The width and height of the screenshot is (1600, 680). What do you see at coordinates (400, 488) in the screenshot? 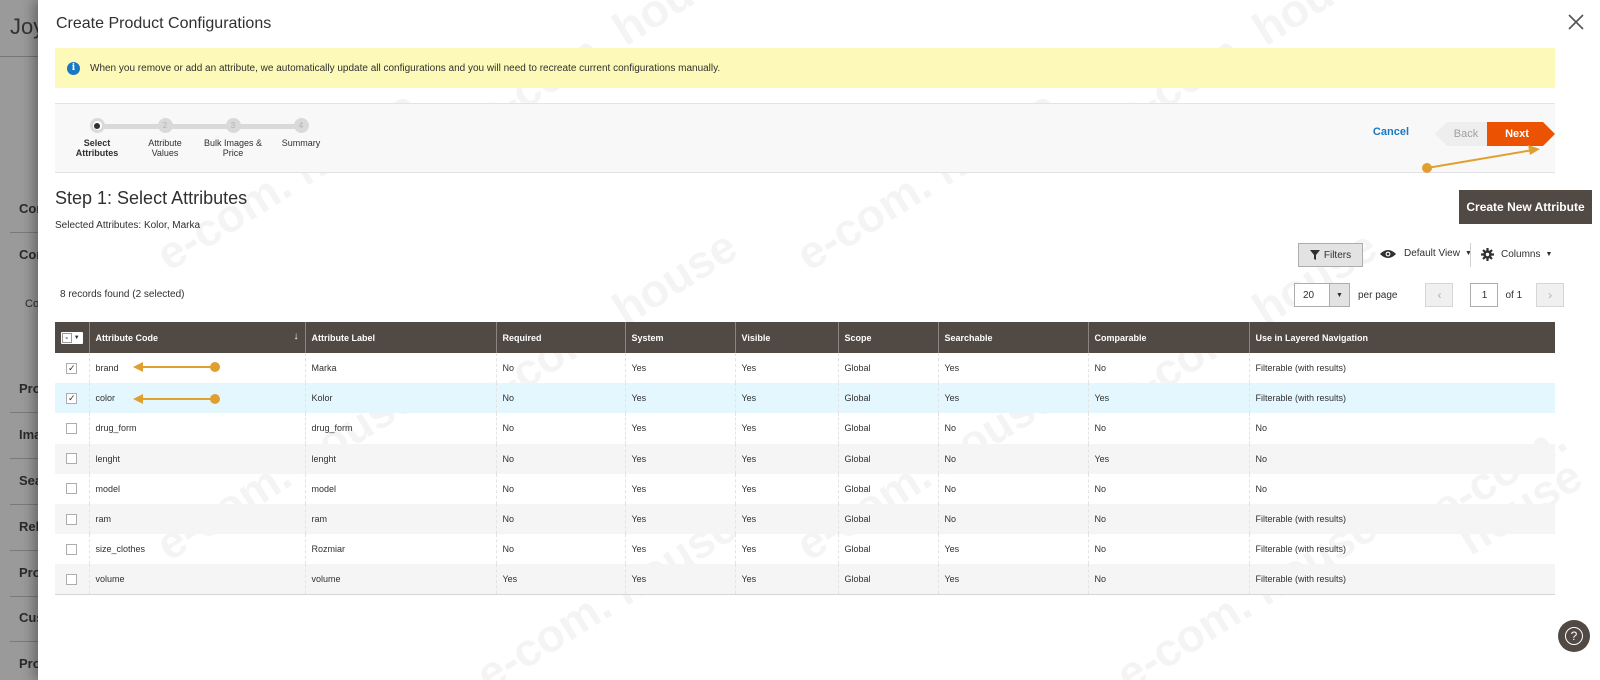
I see `cell-label: model` at bounding box center [400, 488].